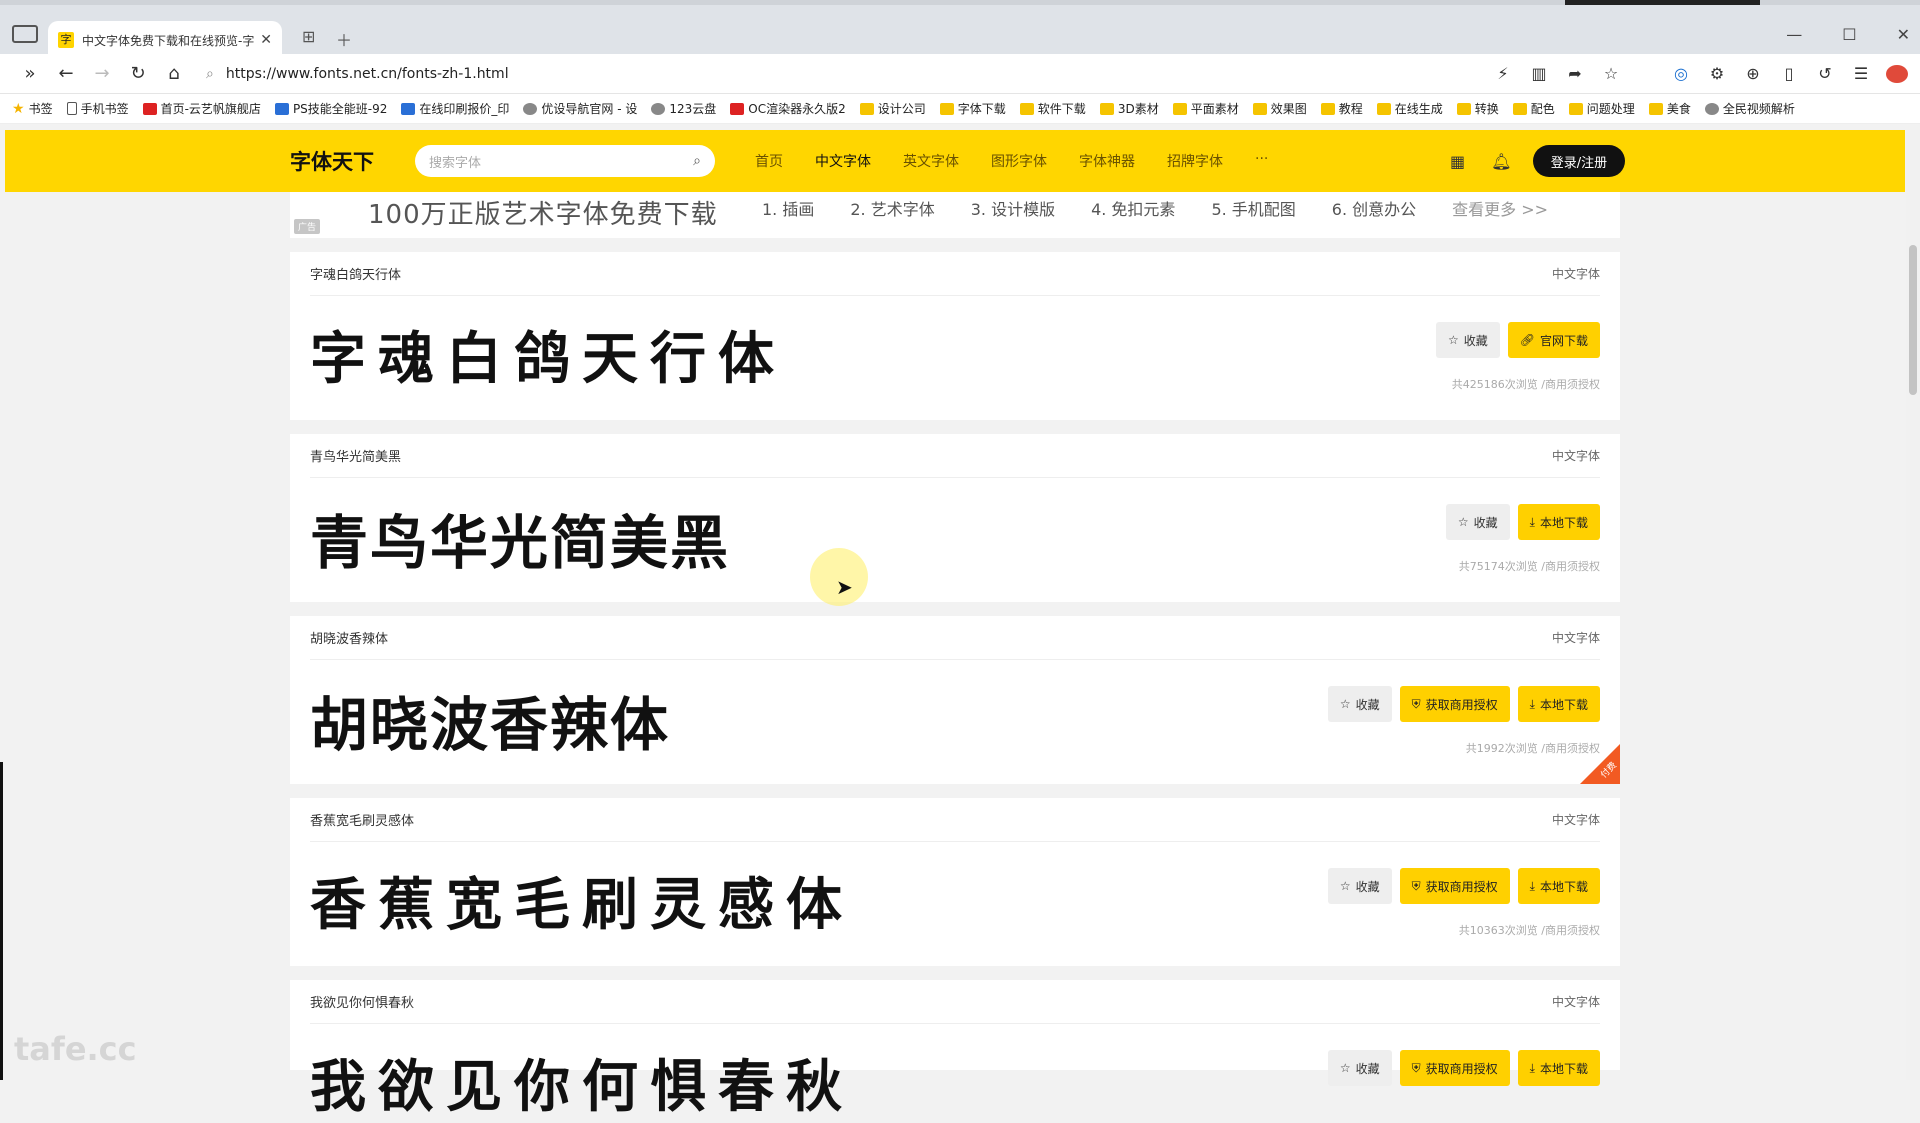 The image size is (1920, 1123). Describe the element at coordinates (25, 34) in the screenshot. I see `sidebar-toggle-icon` at that location.